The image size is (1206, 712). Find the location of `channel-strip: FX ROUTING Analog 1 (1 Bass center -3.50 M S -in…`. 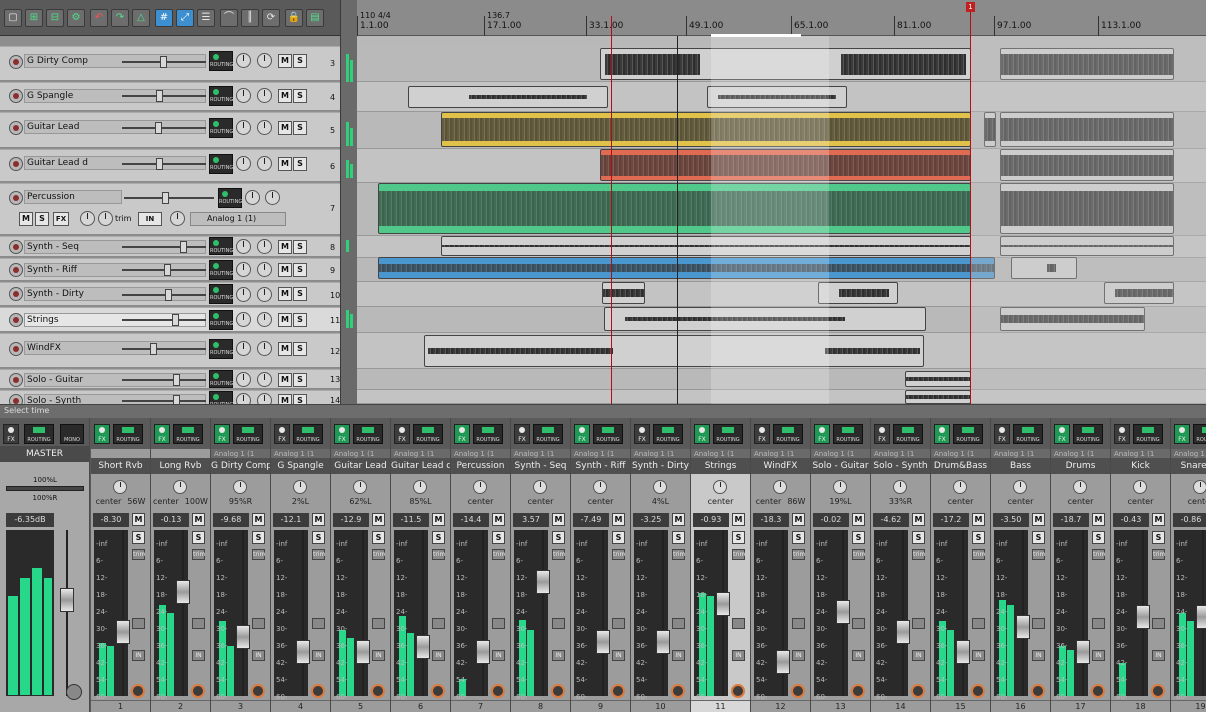

channel-strip: FX ROUTING Analog 1 (1 Bass center -3.50 M S -in… is located at coordinates (1021, 565).